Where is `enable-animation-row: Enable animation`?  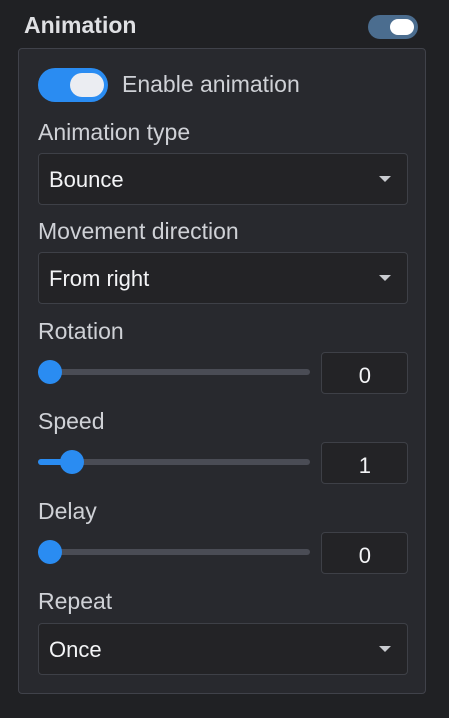 enable-animation-row: Enable animation is located at coordinates (223, 85).